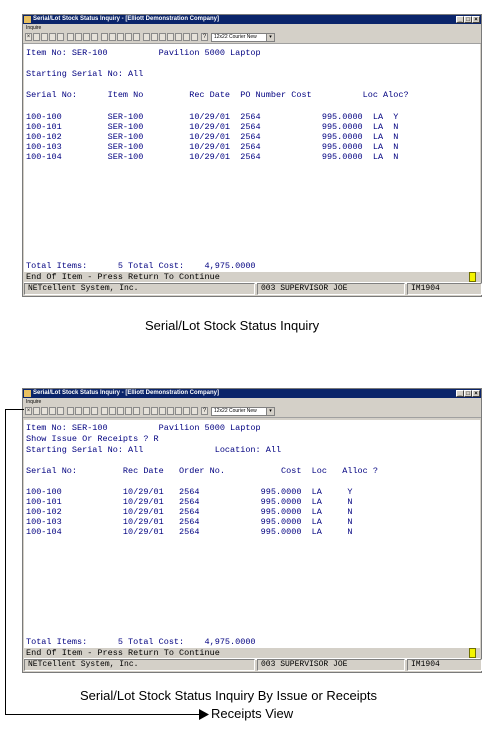  Describe the element at coordinates (232, 325) in the screenshot. I see `caption-inquiry: Serial/Lot Stock Status Inquiry` at that location.